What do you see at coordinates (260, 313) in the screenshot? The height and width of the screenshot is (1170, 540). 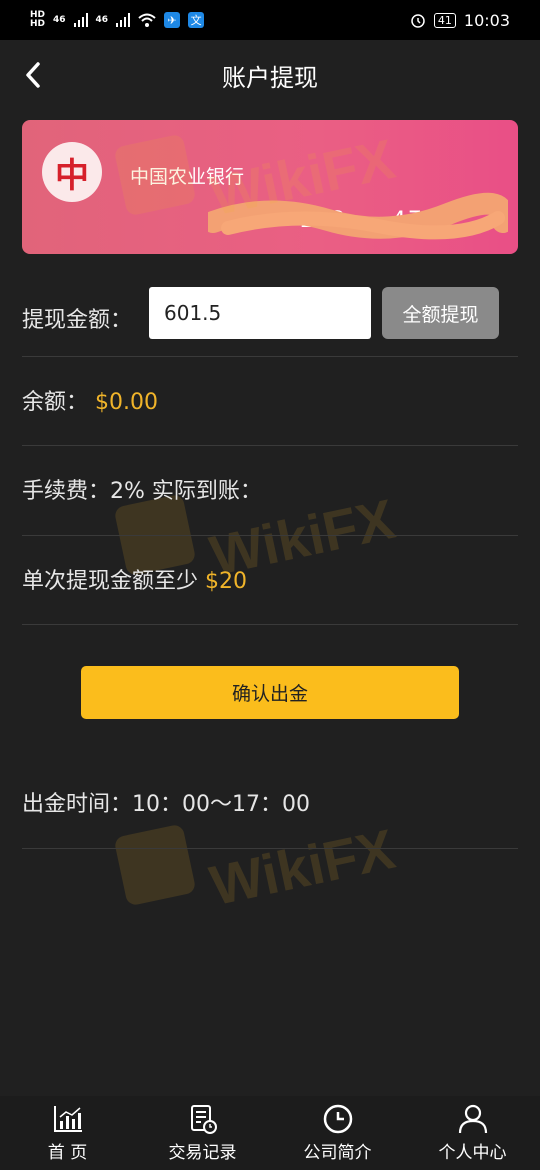 I see `amount-input: 601.5` at bounding box center [260, 313].